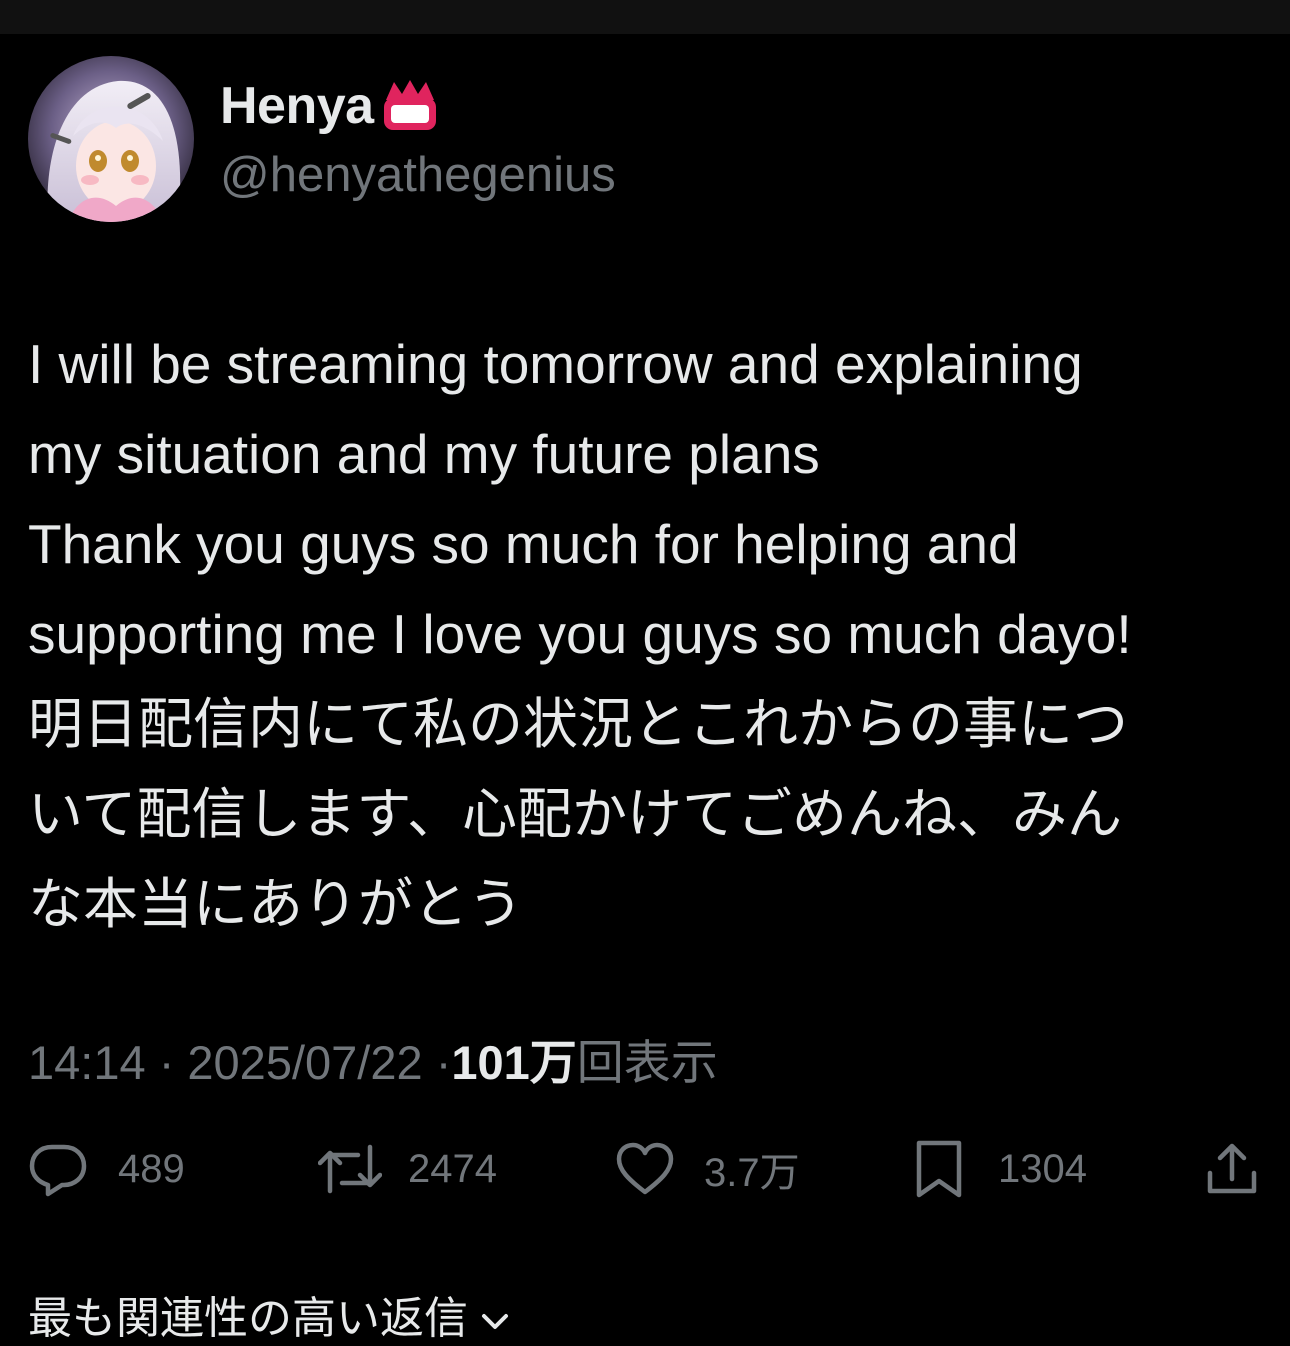  I want to click on reply-count: 489, so click(151, 1168).